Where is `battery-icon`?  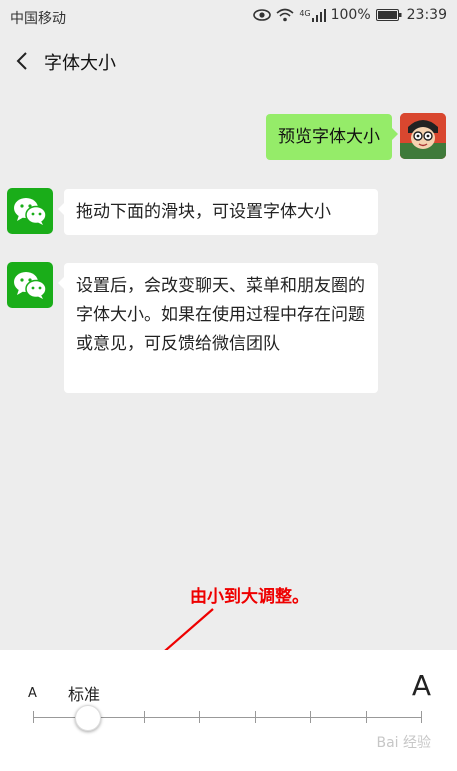 battery-icon is located at coordinates (388, 15).